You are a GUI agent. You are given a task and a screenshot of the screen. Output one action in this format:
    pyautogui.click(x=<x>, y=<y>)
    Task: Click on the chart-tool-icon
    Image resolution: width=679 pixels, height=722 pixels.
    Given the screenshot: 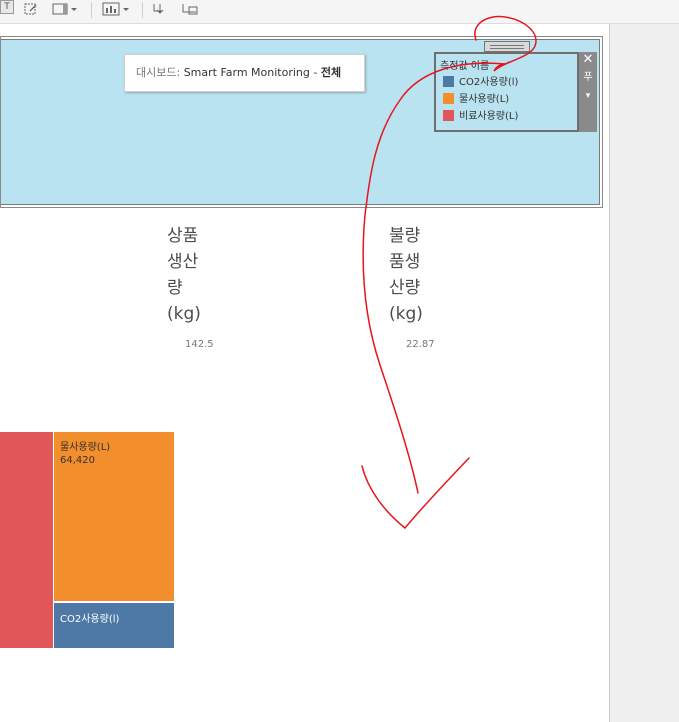 What is the action you would take?
    pyautogui.click(x=116, y=10)
    